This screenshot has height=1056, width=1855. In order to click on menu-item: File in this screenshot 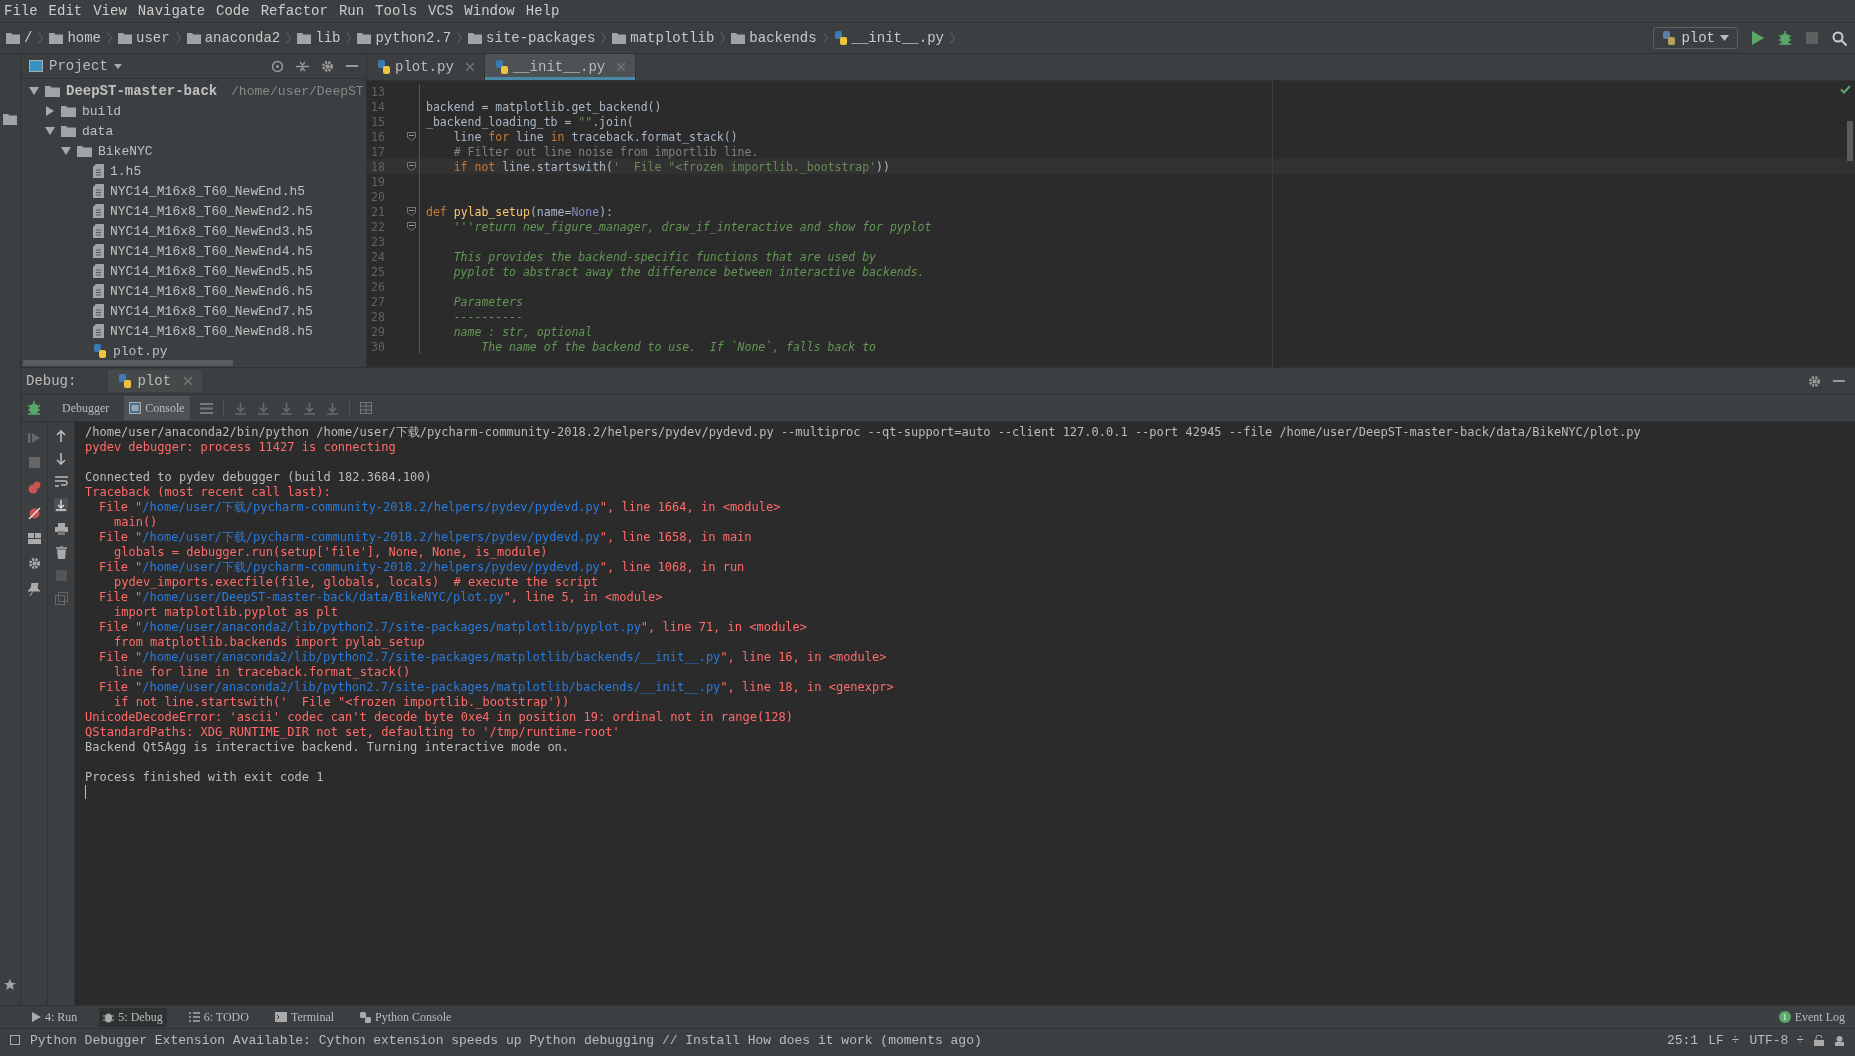, I will do `click(21, 11)`.